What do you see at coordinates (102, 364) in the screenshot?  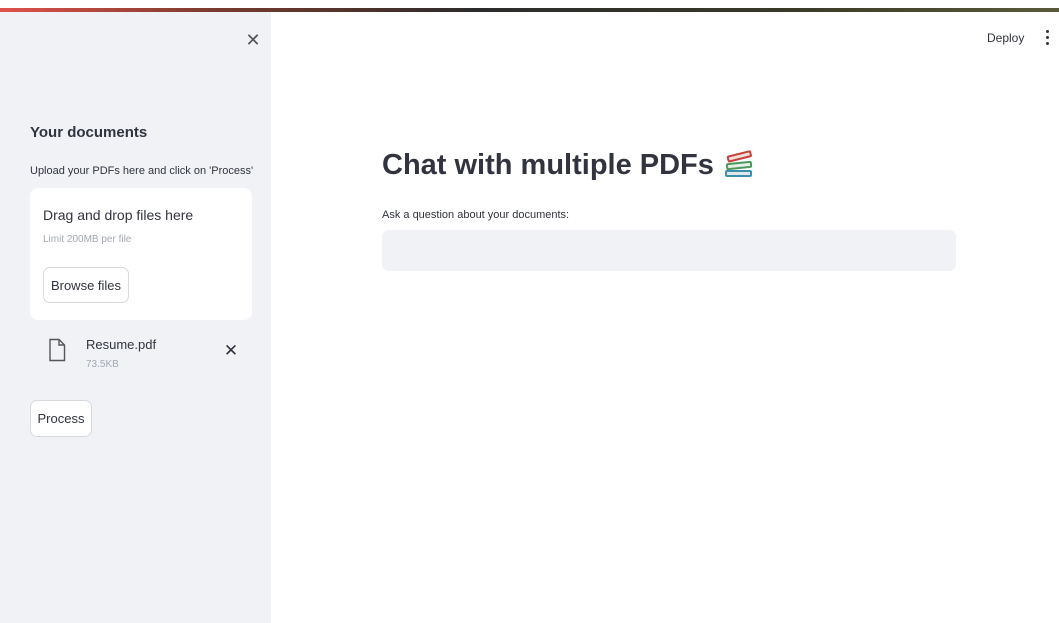 I see `file-size: 73.5KB` at bounding box center [102, 364].